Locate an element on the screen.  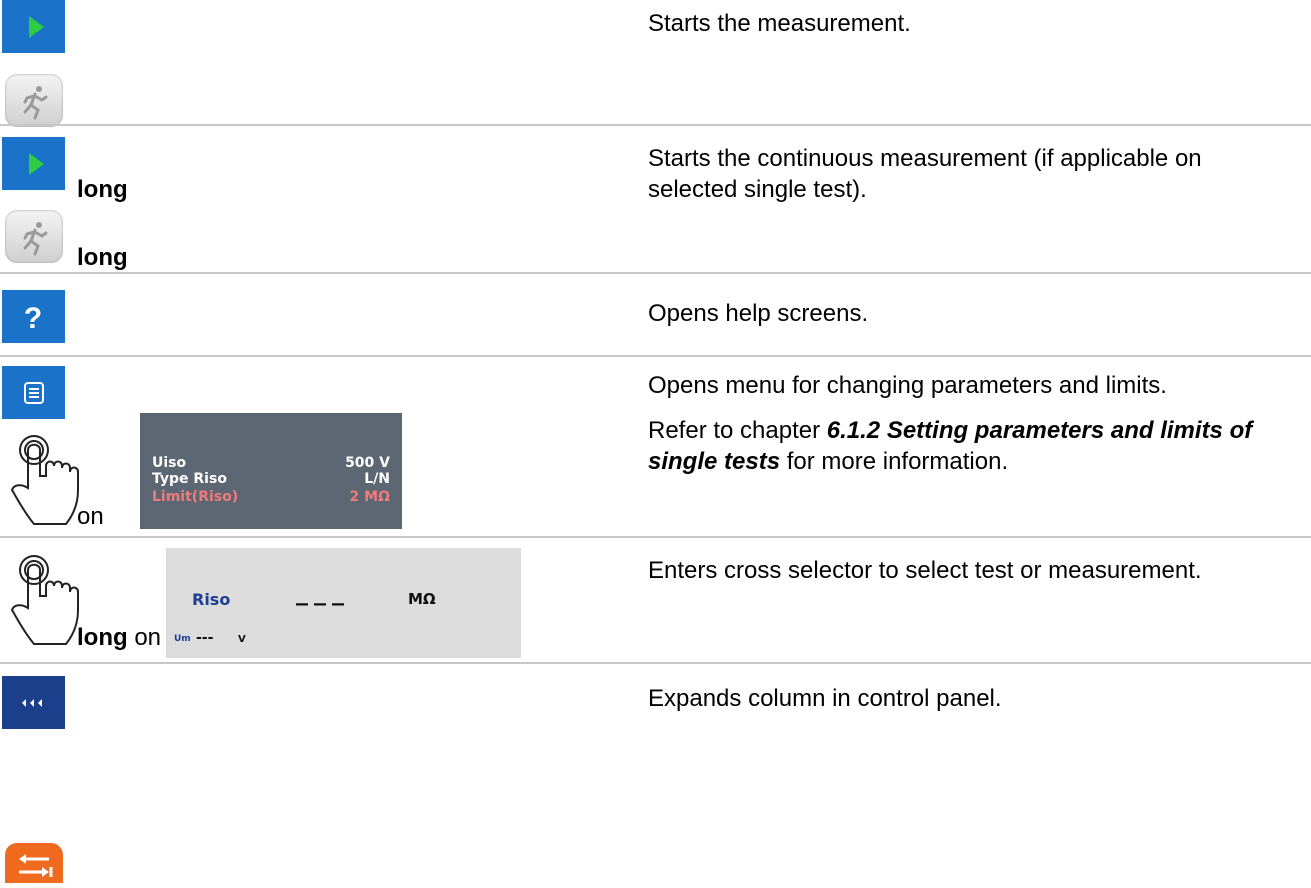
list-icon is located at coordinates (34, 393).